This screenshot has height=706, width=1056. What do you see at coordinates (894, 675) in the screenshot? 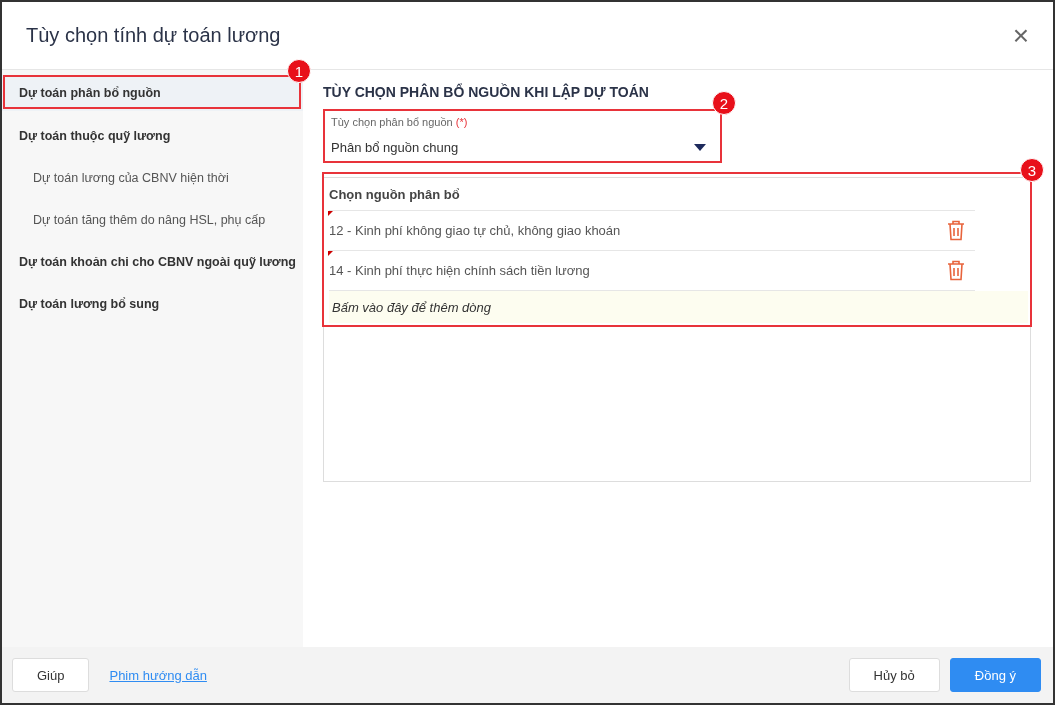
I see `cancel-button: Hủy bỏ` at bounding box center [894, 675].